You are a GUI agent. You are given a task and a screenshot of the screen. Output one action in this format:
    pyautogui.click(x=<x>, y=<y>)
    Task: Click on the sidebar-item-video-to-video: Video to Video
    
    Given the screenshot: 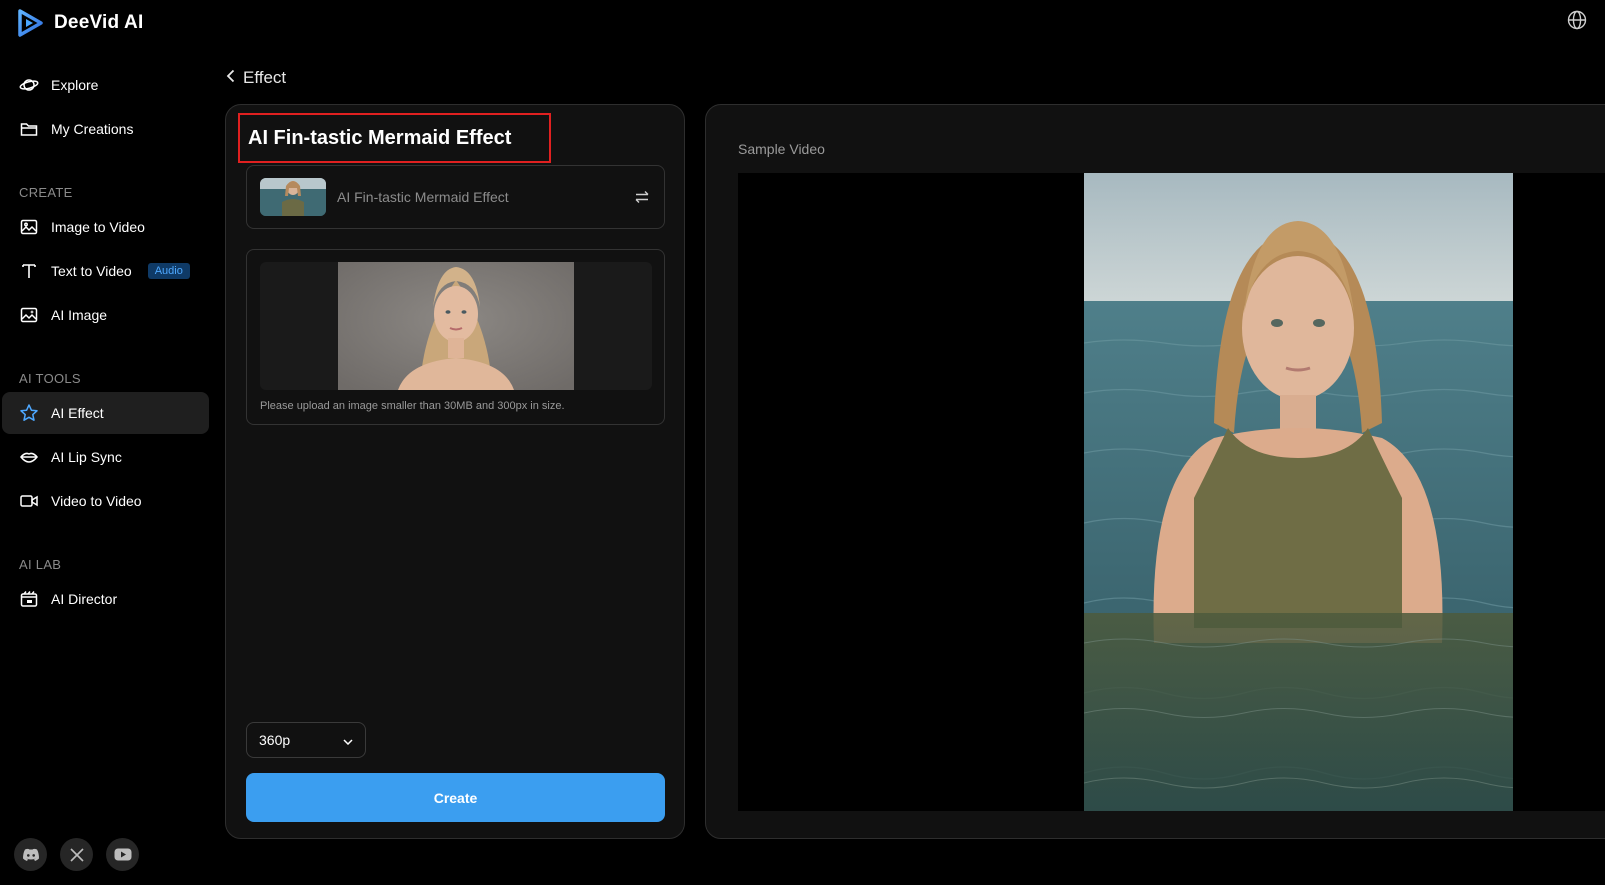 What is the action you would take?
    pyautogui.click(x=105, y=501)
    